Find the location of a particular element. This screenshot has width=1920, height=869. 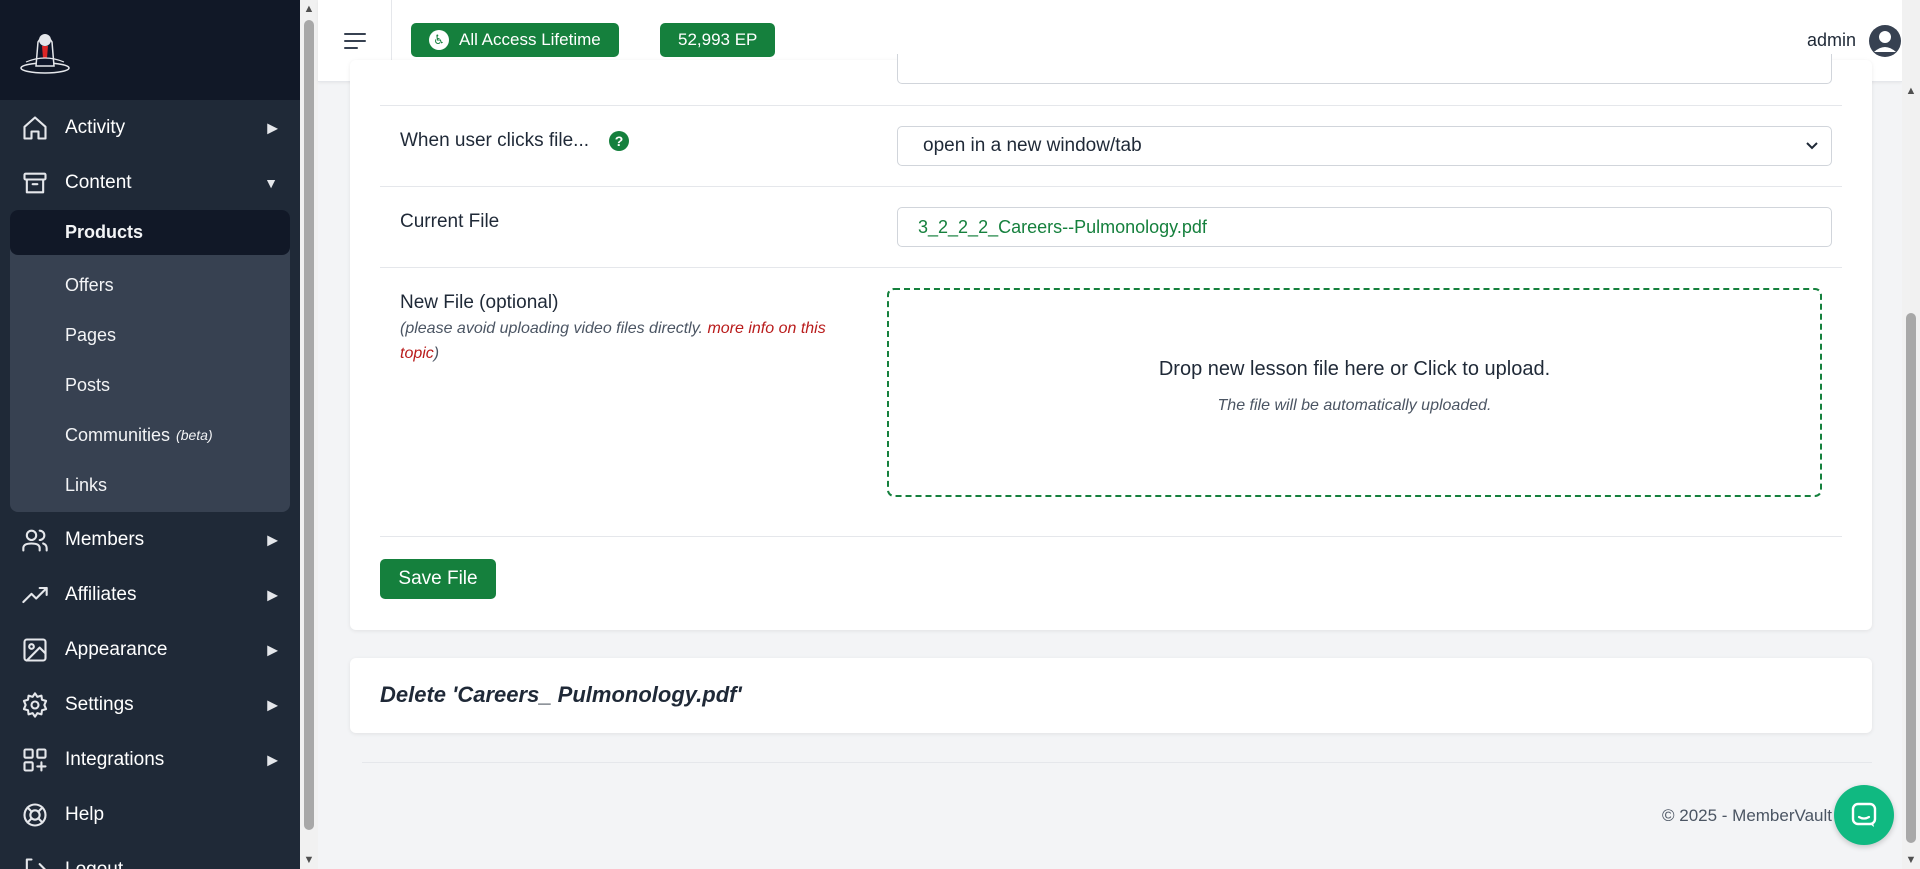

nav-label: Integrations is located at coordinates (115, 759).